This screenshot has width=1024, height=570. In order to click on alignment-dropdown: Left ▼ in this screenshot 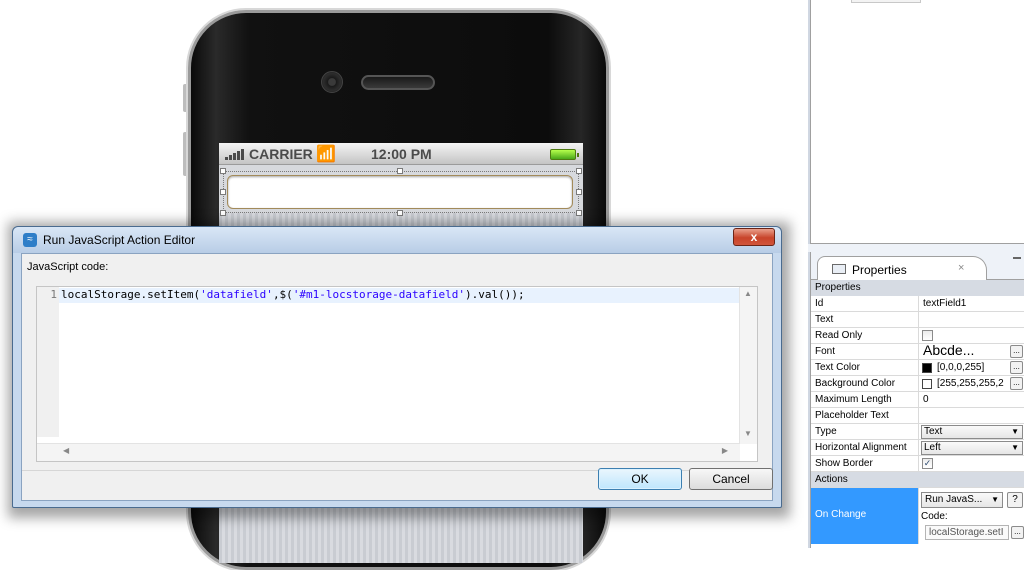, I will do `click(972, 448)`.